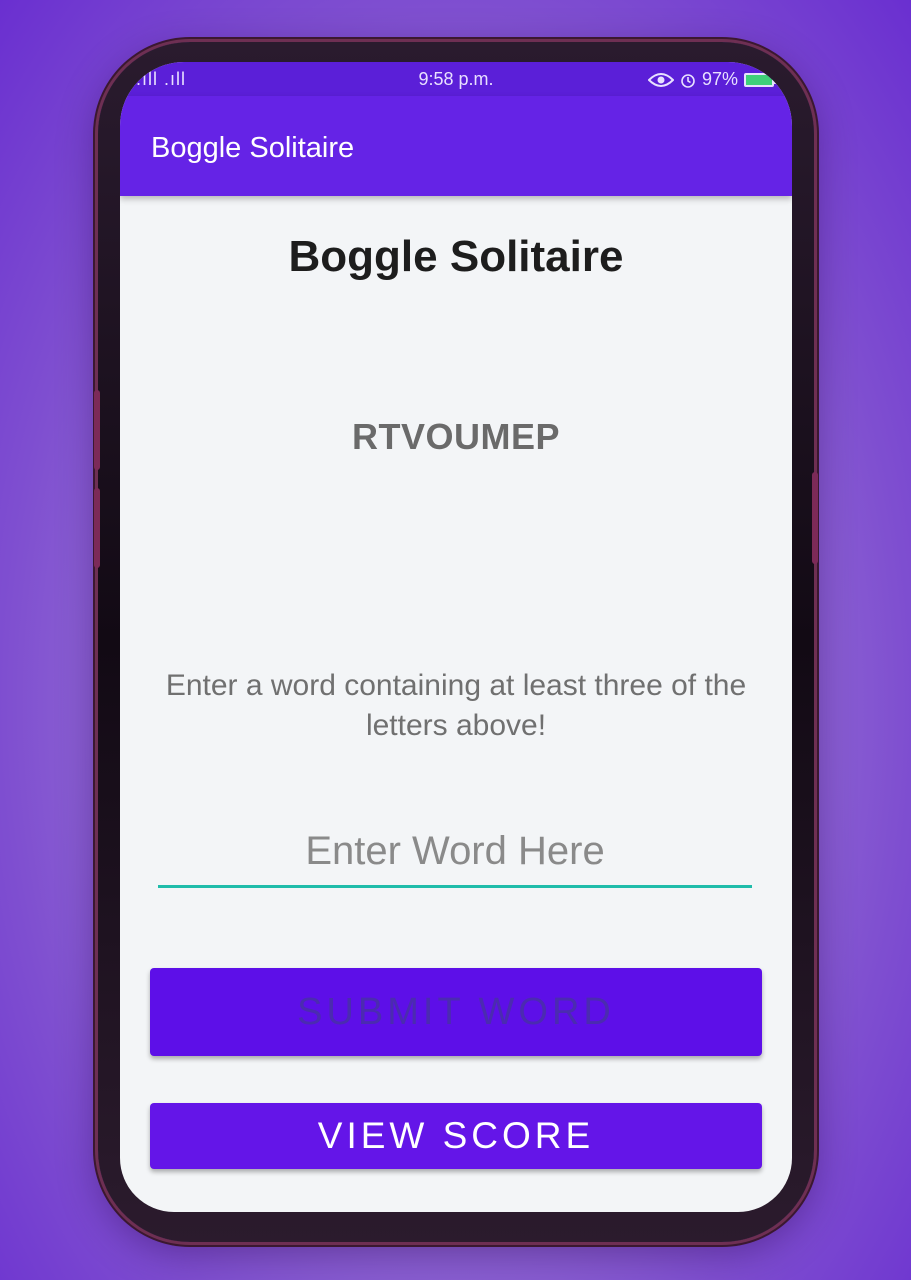 This screenshot has height=1280, width=911. Describe the element at coordinates (455, 853) in the screenshot. I see `word-input` at that location.